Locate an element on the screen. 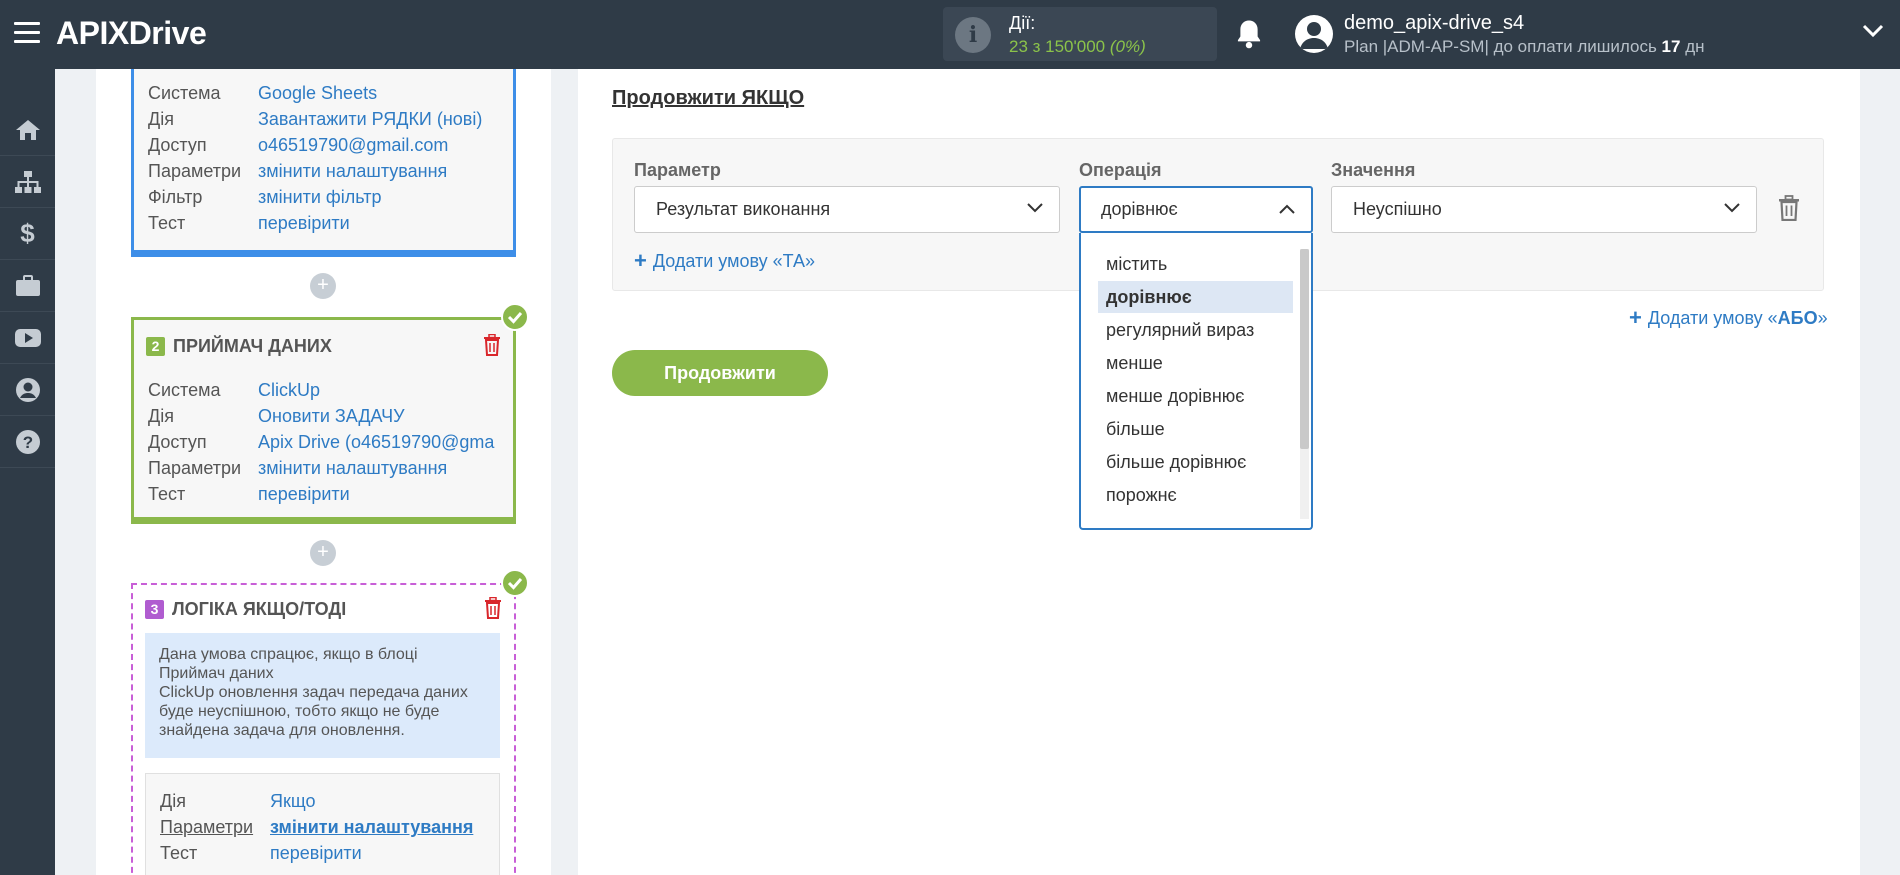 This screenshot has width=1900, height=875. row-value: Завантажити РЯДКИ (нові) is located at coordinates (370, 119).